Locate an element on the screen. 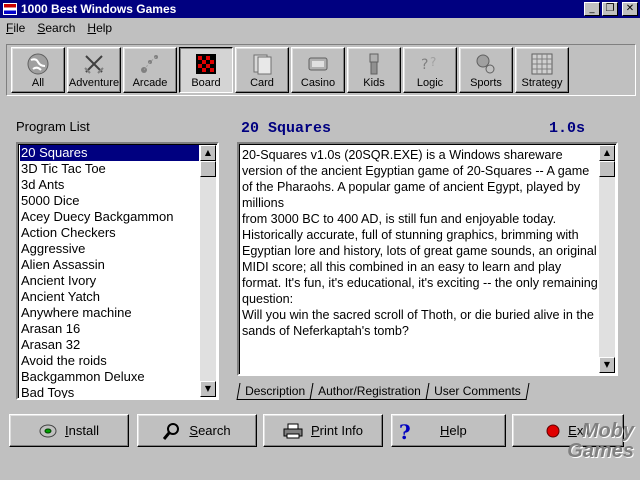 The width and height of the screenshot is (640, 480). window-controls: _ ❐ ✕ is located at coordinates (611, 9).